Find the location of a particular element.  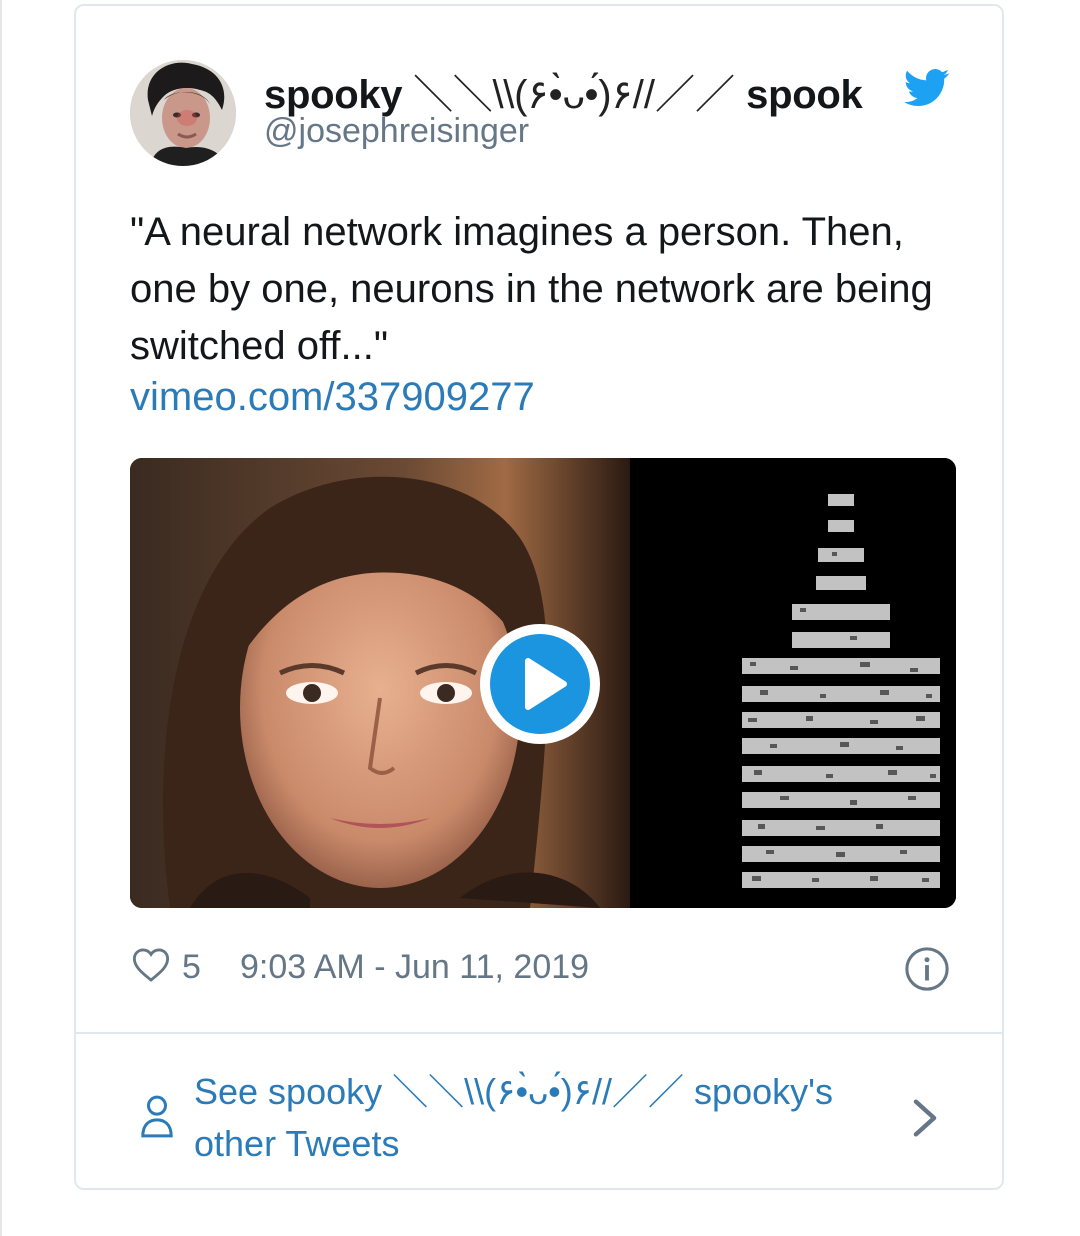

heart-icon is located at coordinates (151, 965).